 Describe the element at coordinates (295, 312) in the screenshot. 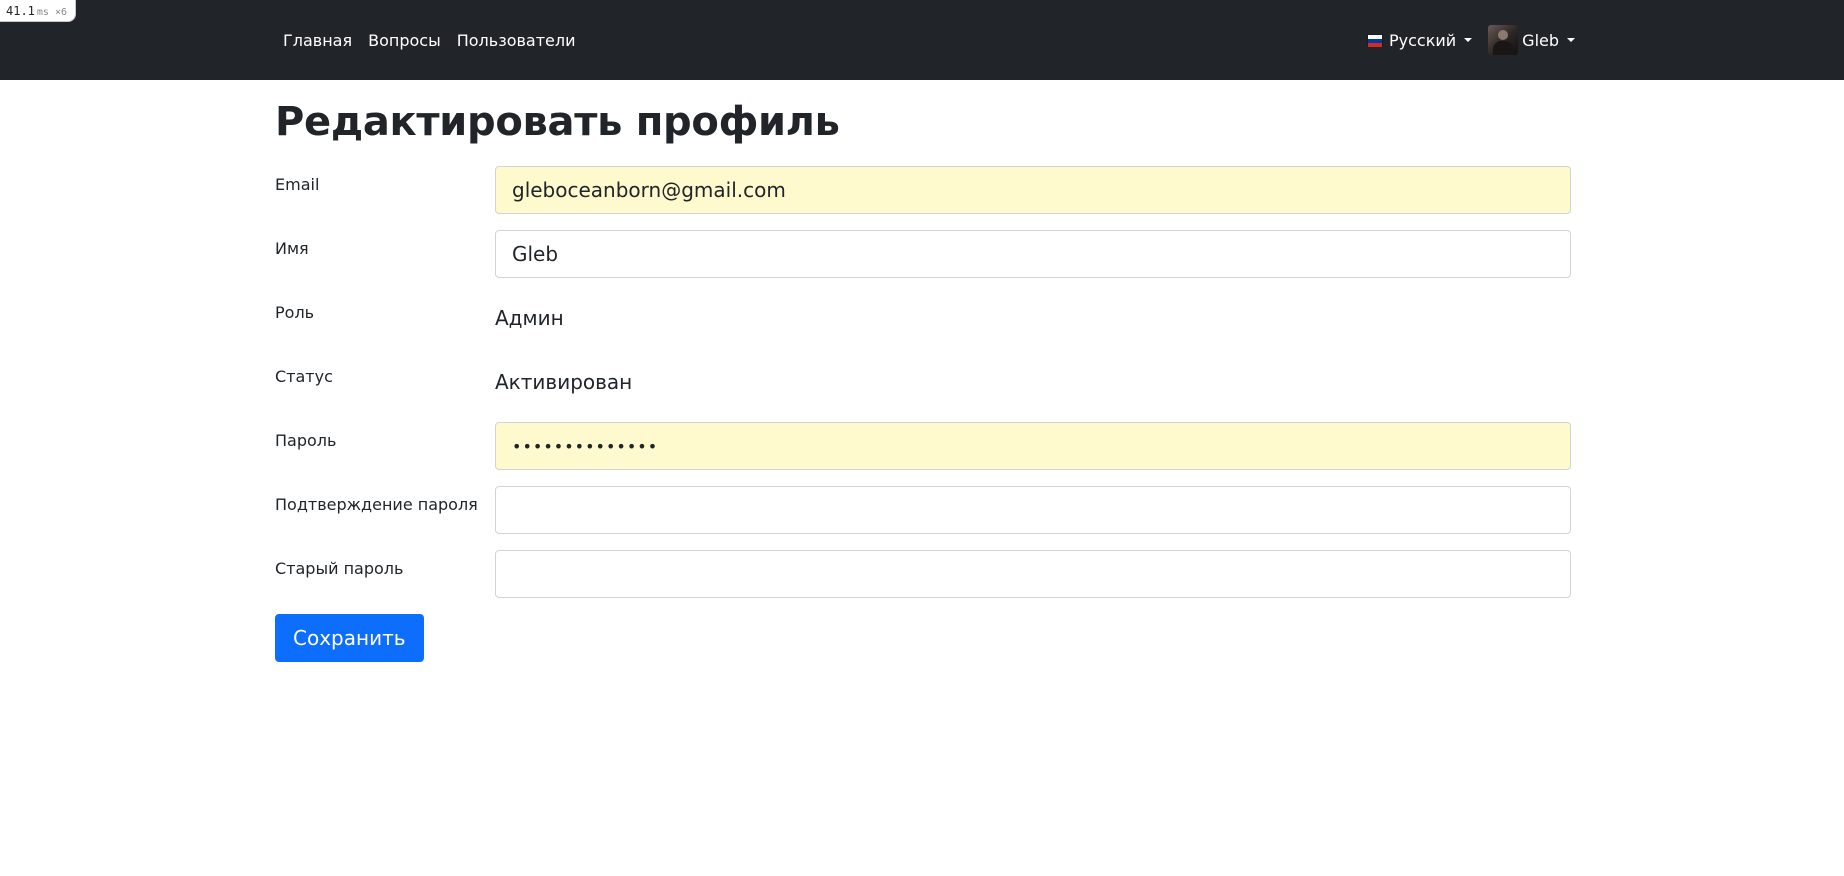

I see `role-label: Роль` at that location.